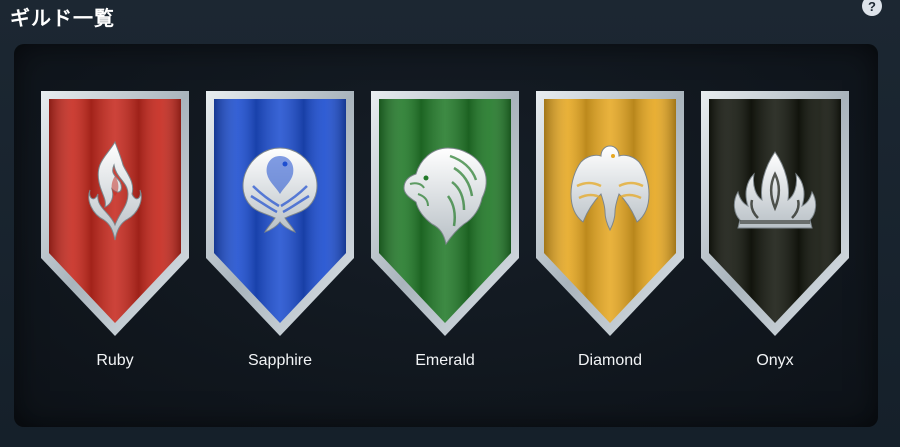 The width and height of the screenshot is (900, 447). What do you see at coordinates (115, 360) in the screenshot?
I see `guild-name: Ruby` at bounding box center [115, 360].